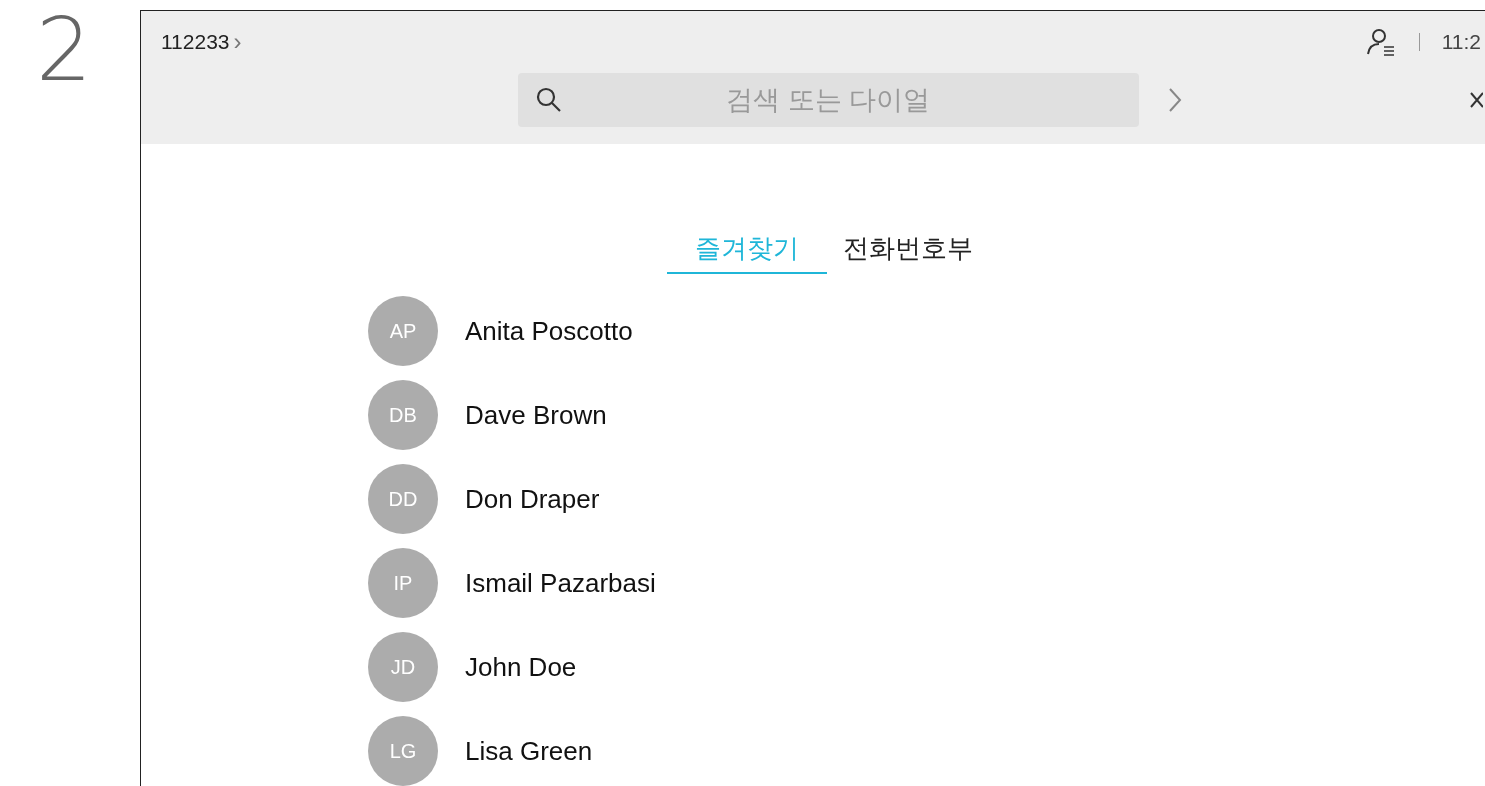 The height and width of the screenshot is (786, 1485). Describe the element at coordinates (529, 751) in the screenshot. I see `contact-name: Lisa Green` at that location.